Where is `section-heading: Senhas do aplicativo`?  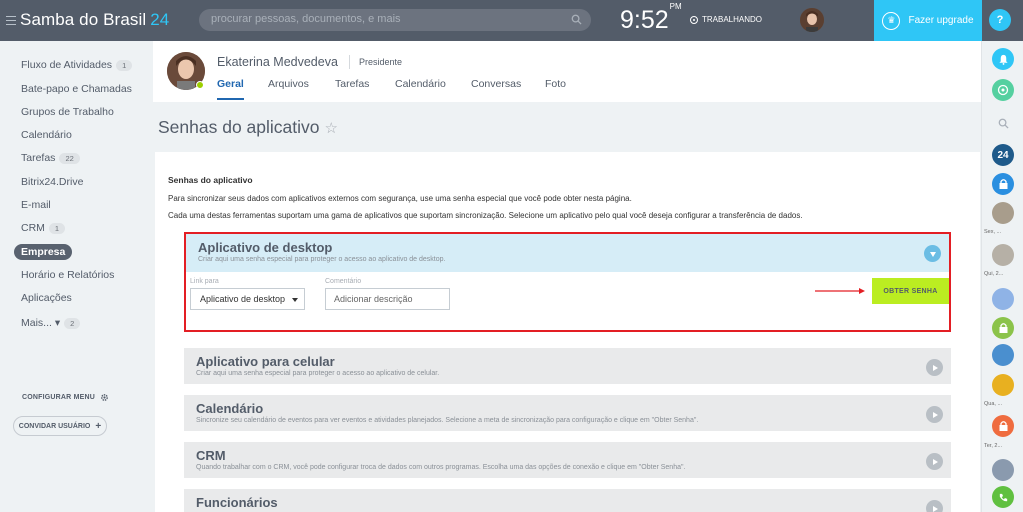
section-heading: Senhas do aplicativo is located at coordinates (210, 180).